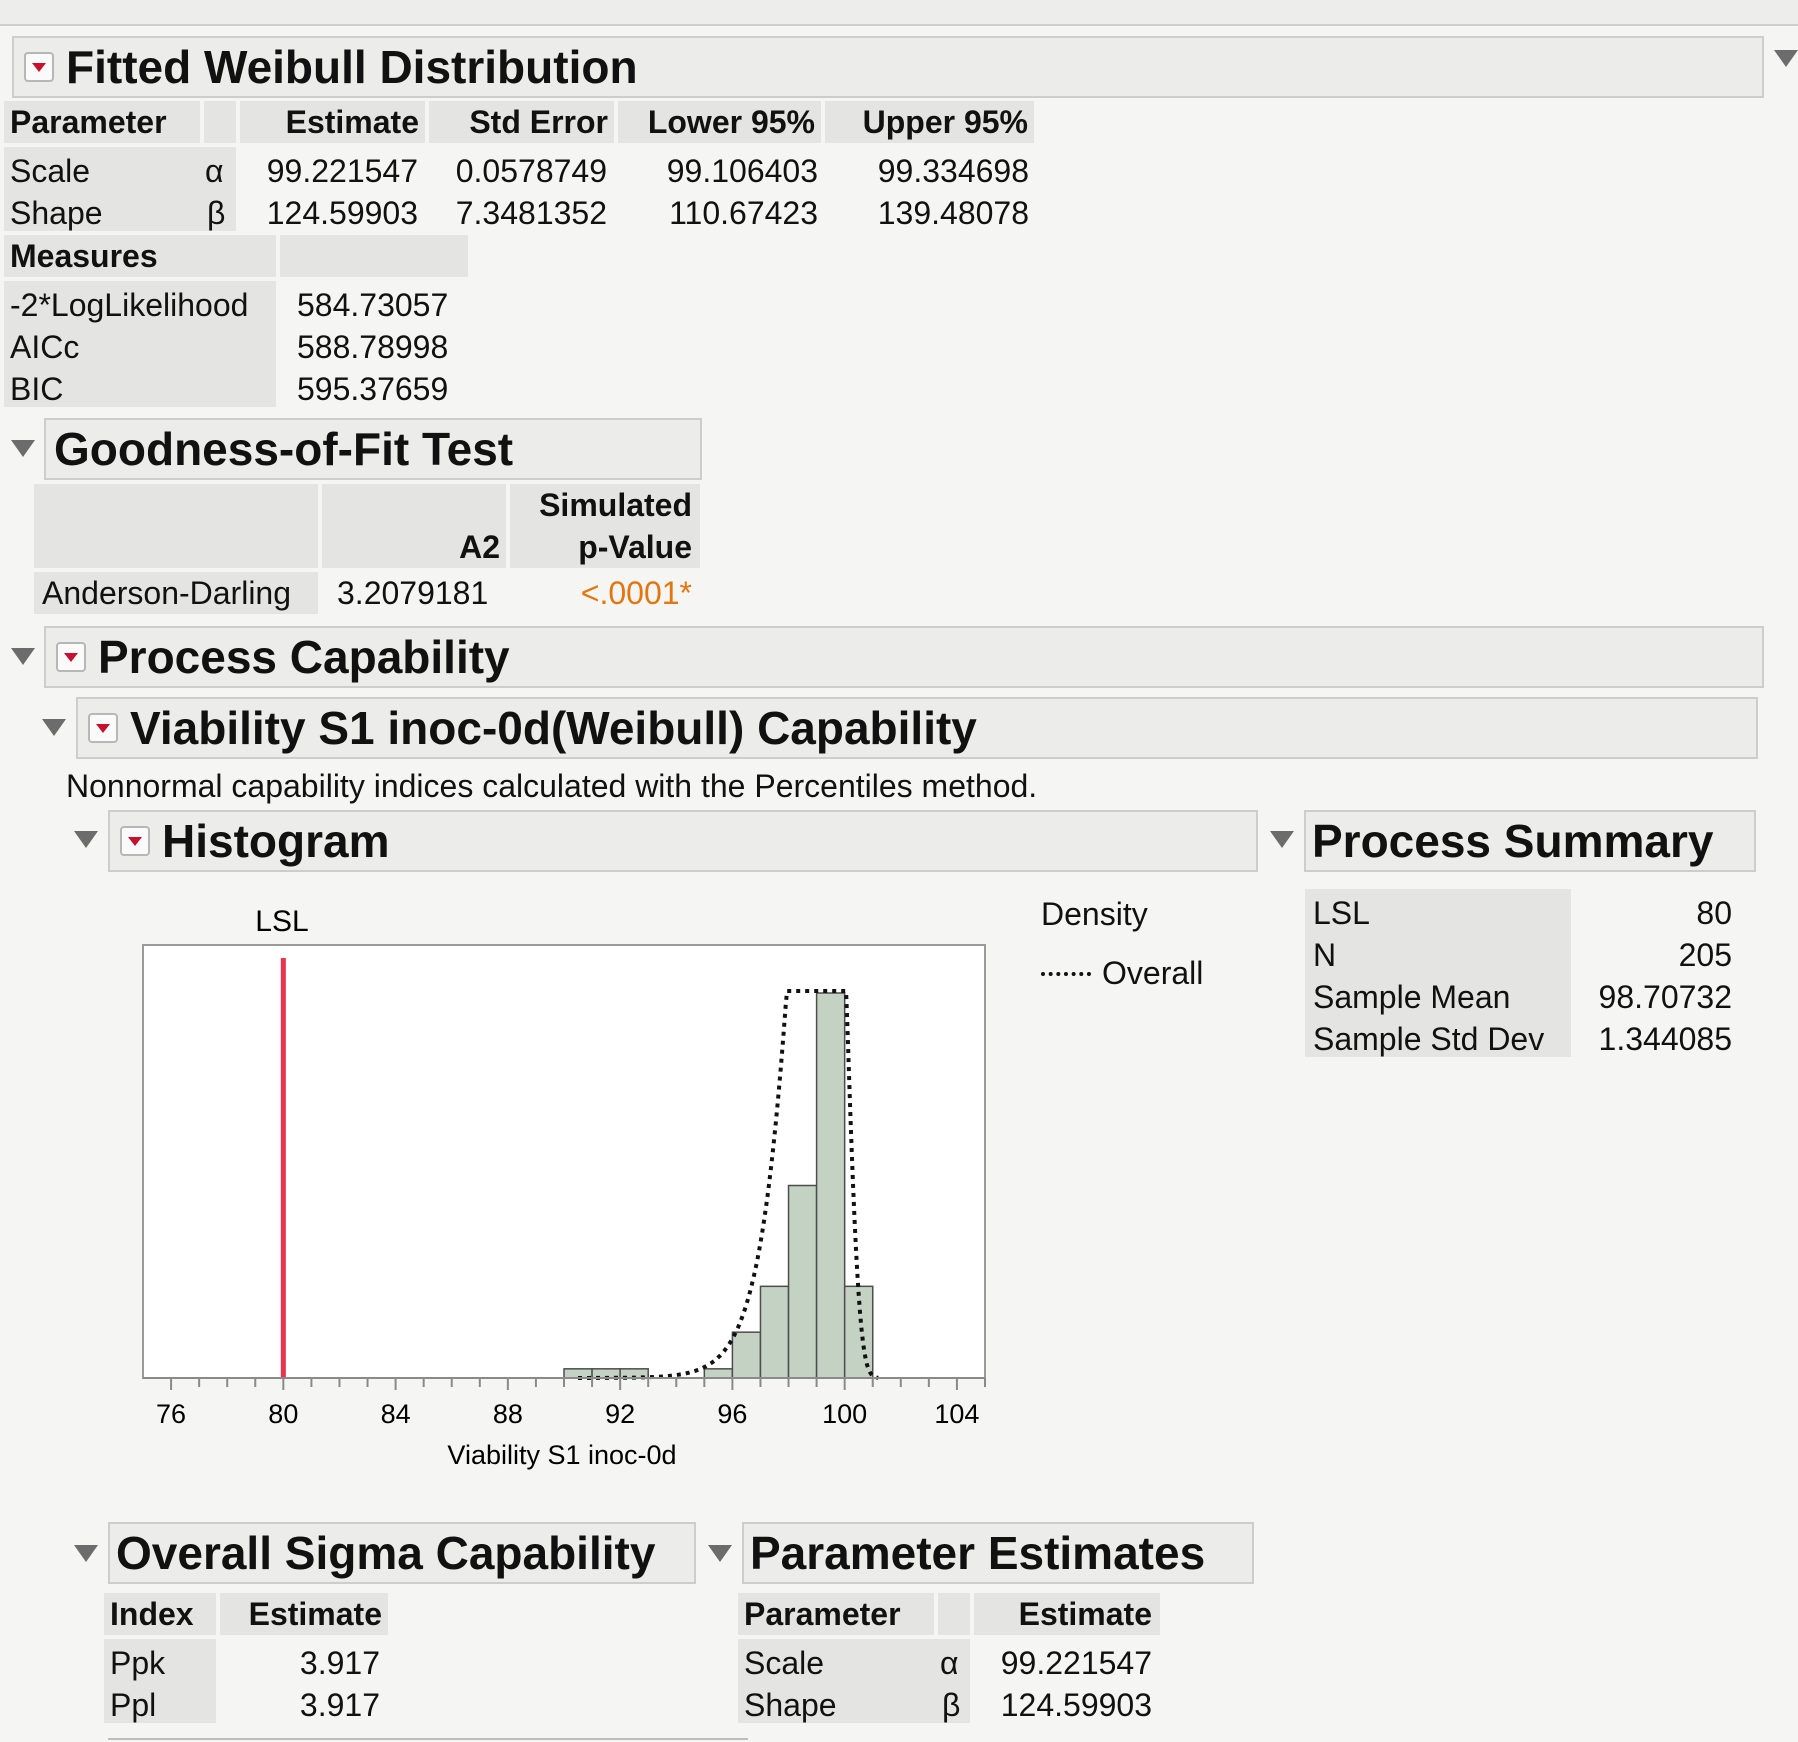  What do you see at coordinates (521, 122) in the screenshot?
I see `col-header-std-error: Std Error` at bounding box center [521, 122].